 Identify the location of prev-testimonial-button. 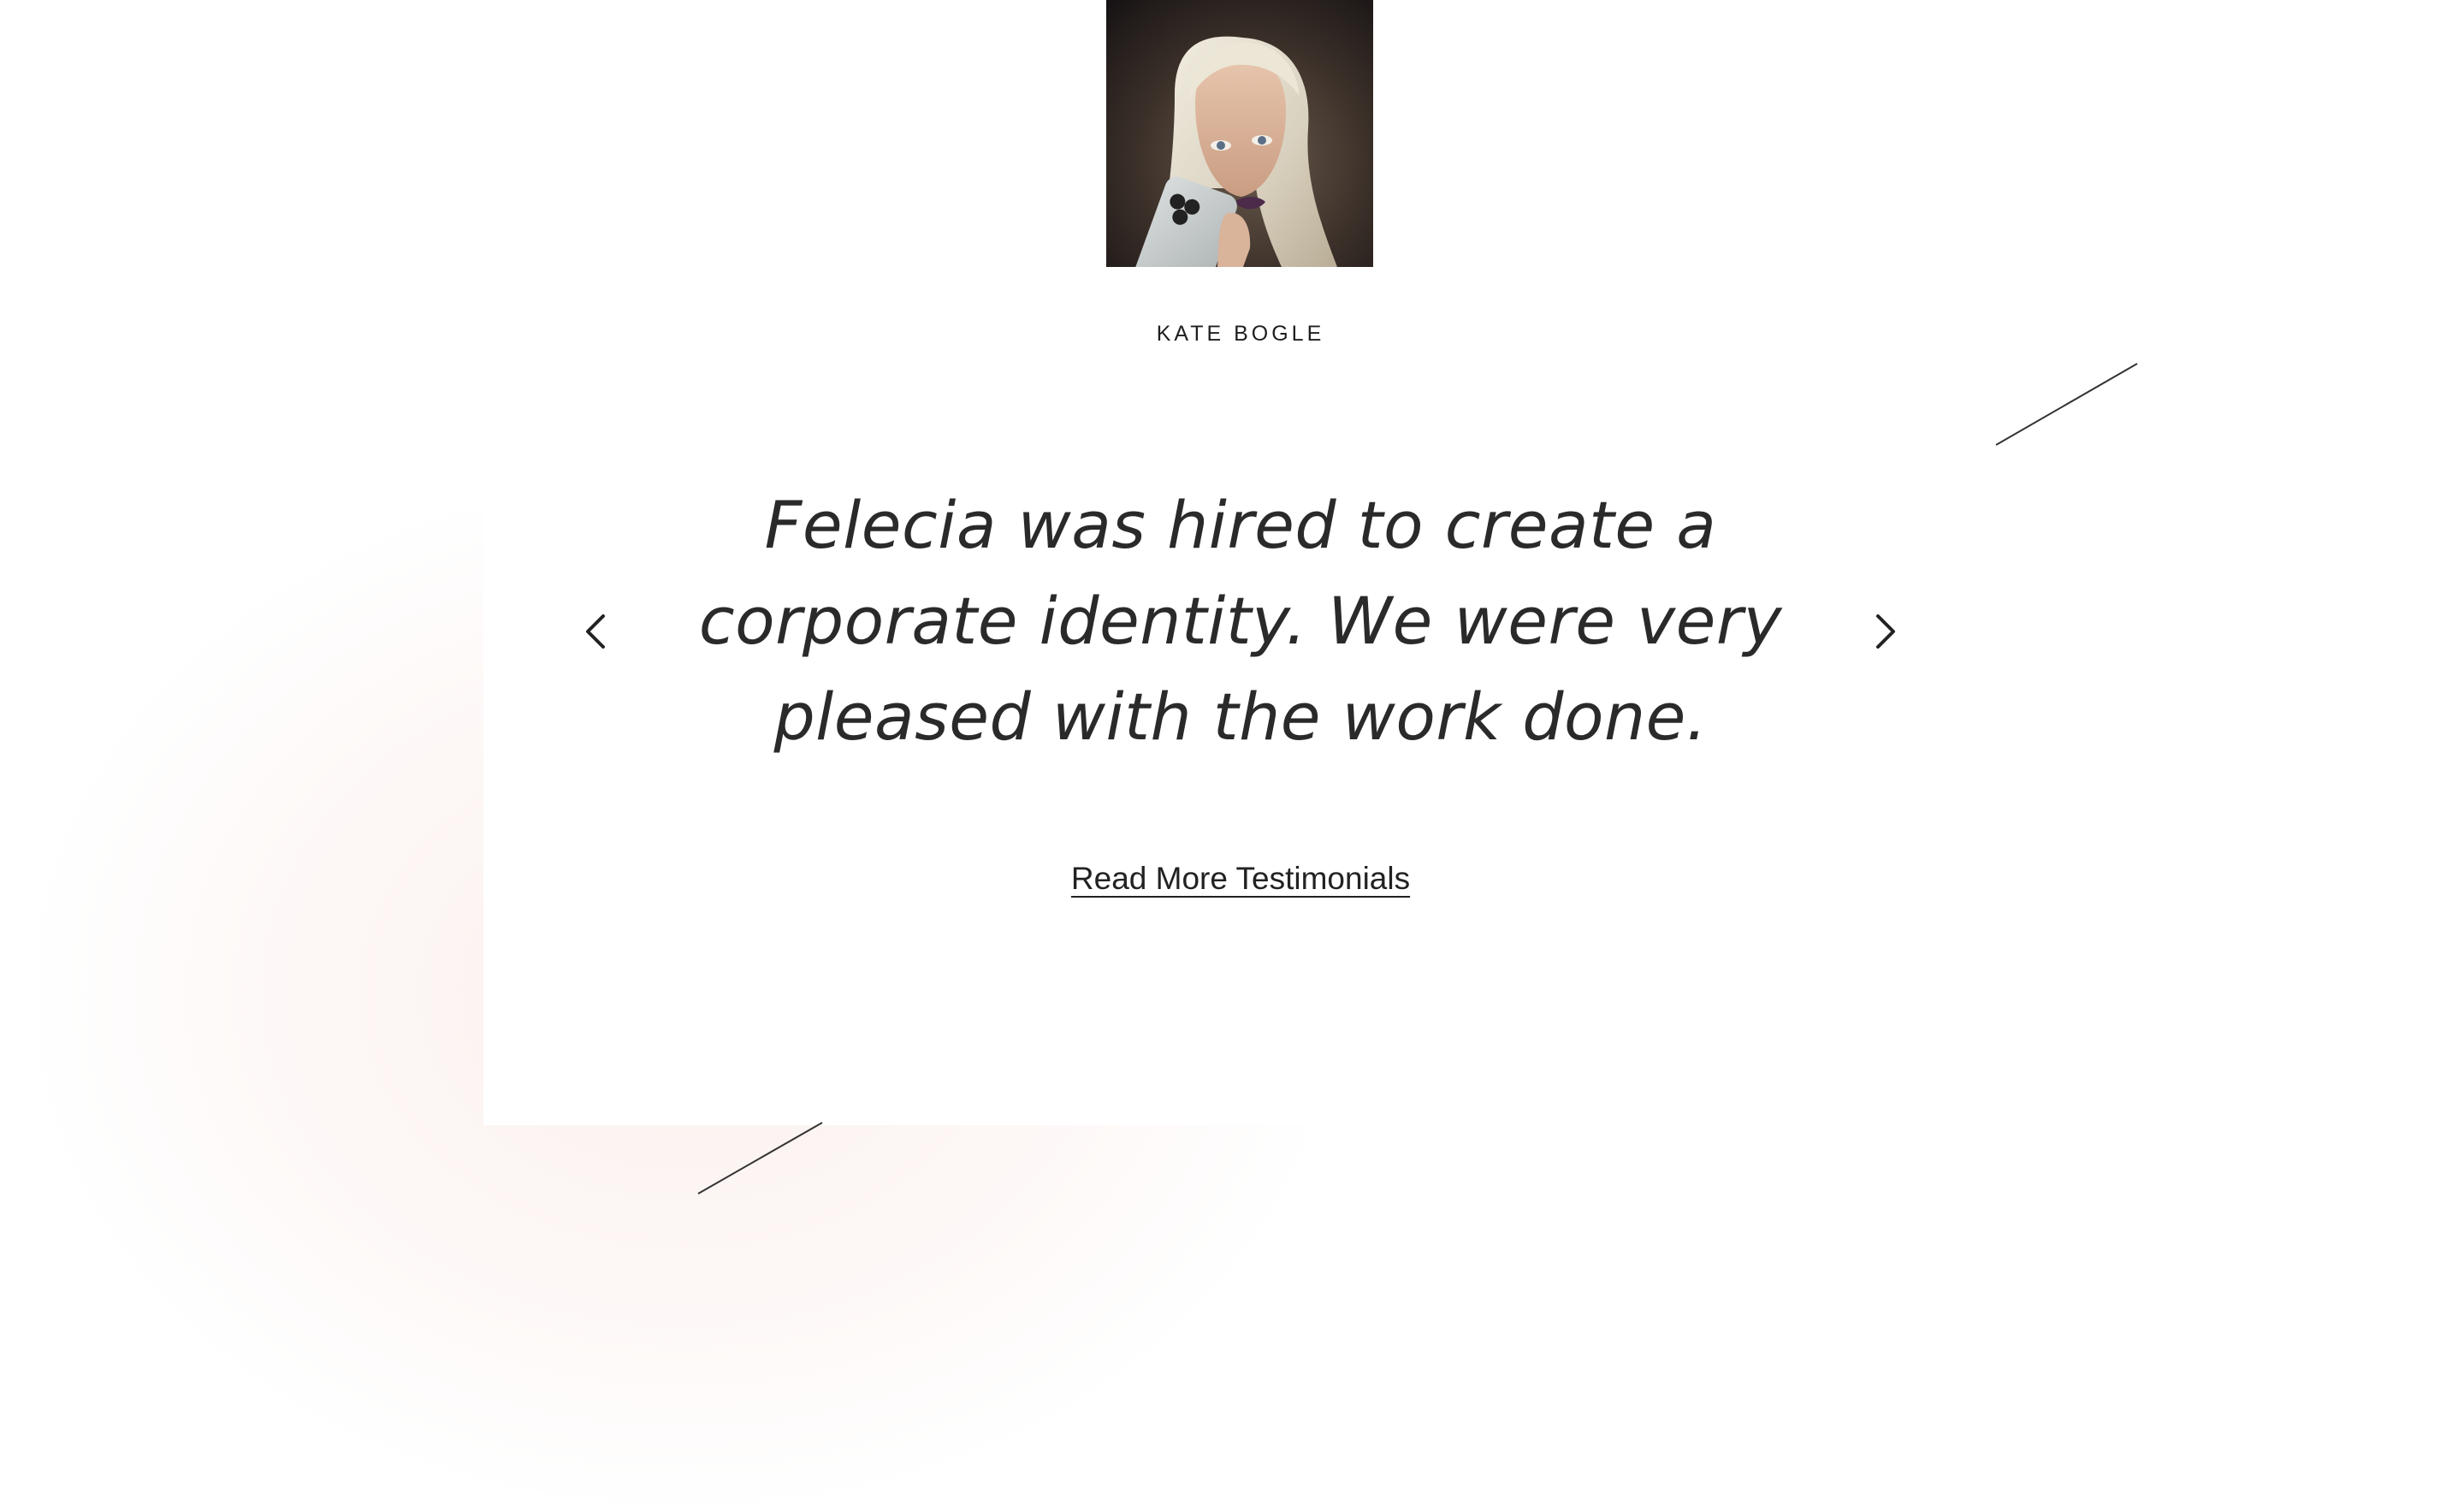
(595, 632).